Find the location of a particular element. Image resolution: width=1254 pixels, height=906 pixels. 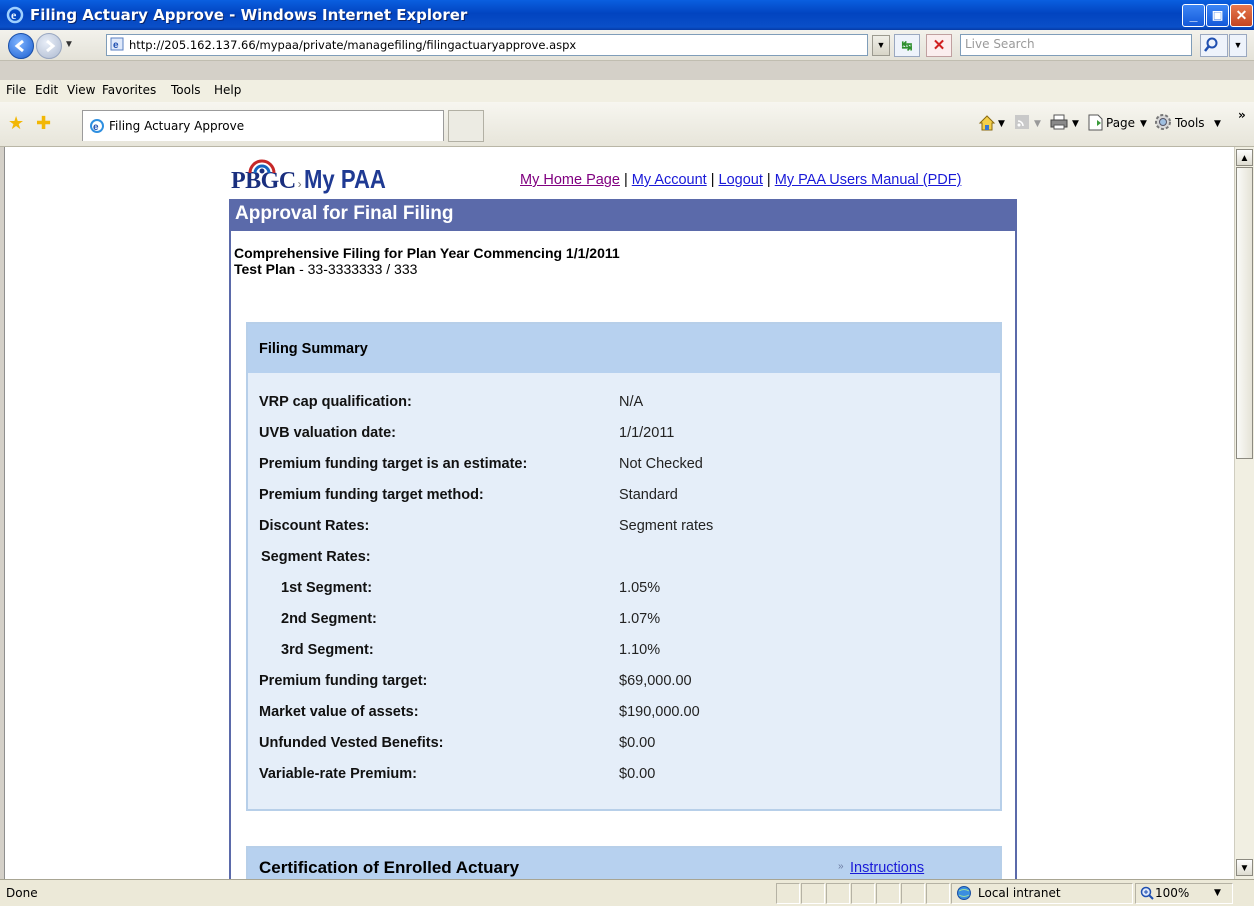

summary-row: Segment Rates: is located at coordinates (624, 558).